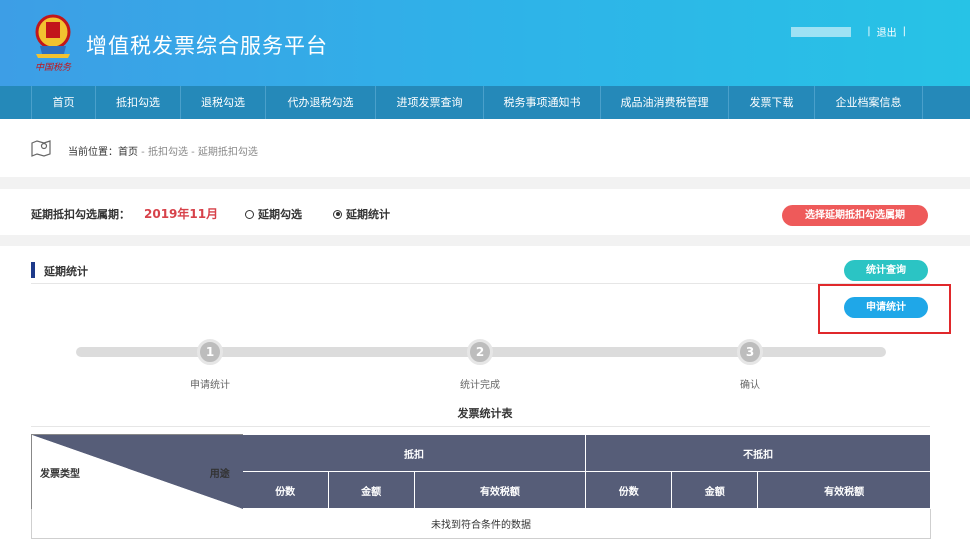 This screenshot has height=559, width=970. I want to click on nav-agent-refund-select: 代办退税勾选, so click(321, 102).